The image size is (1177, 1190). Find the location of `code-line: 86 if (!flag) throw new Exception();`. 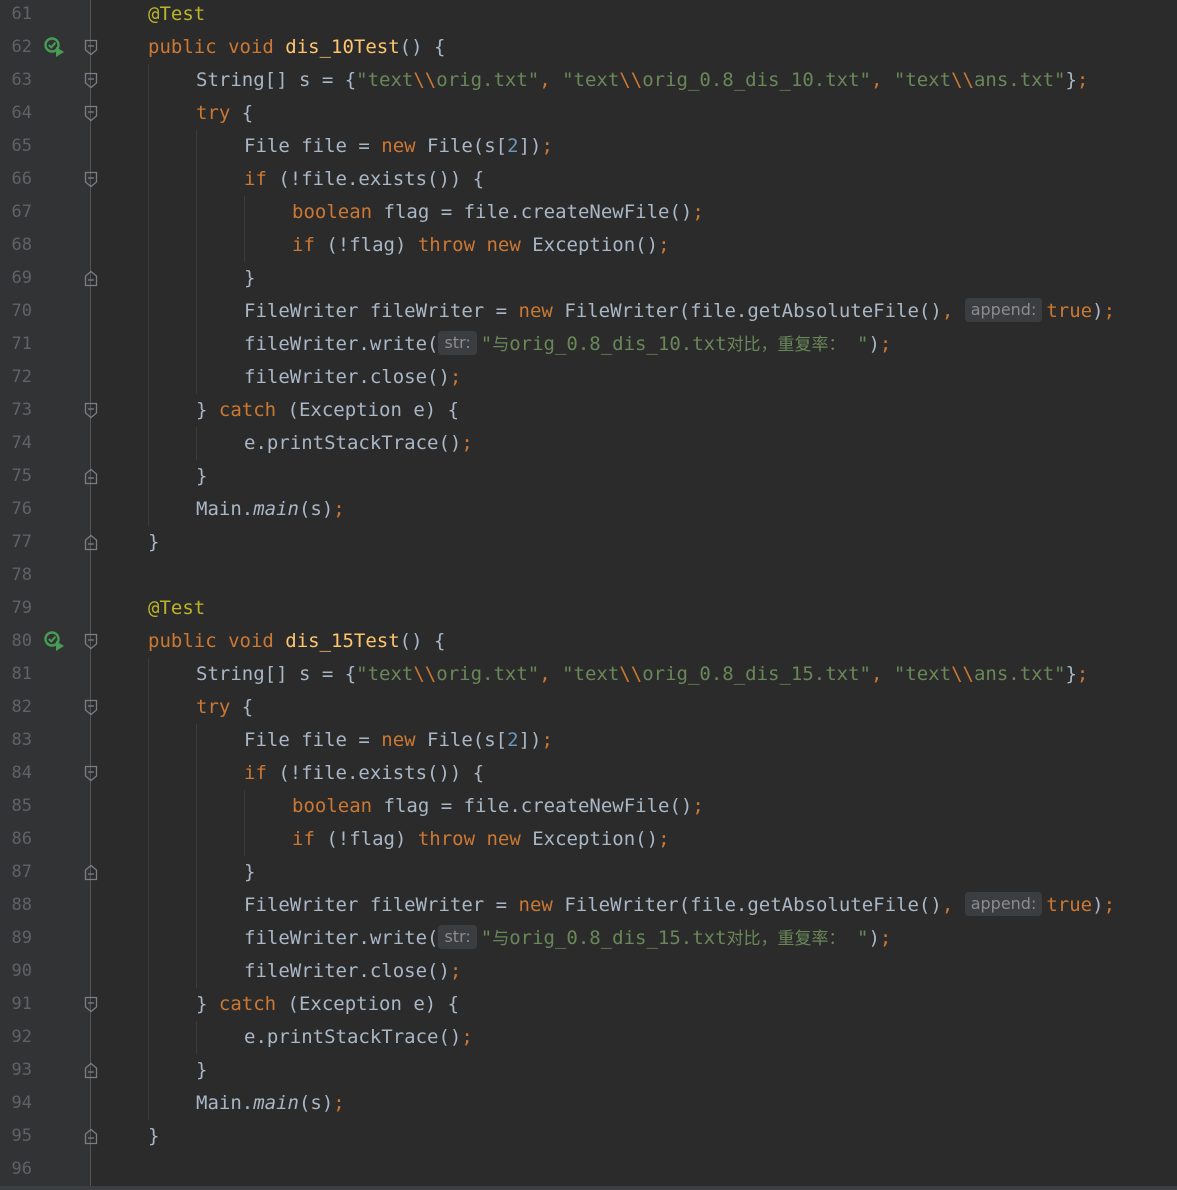

code-line: 86 if (!flag) throw new Exception(); is located at coordinates (588, 839).